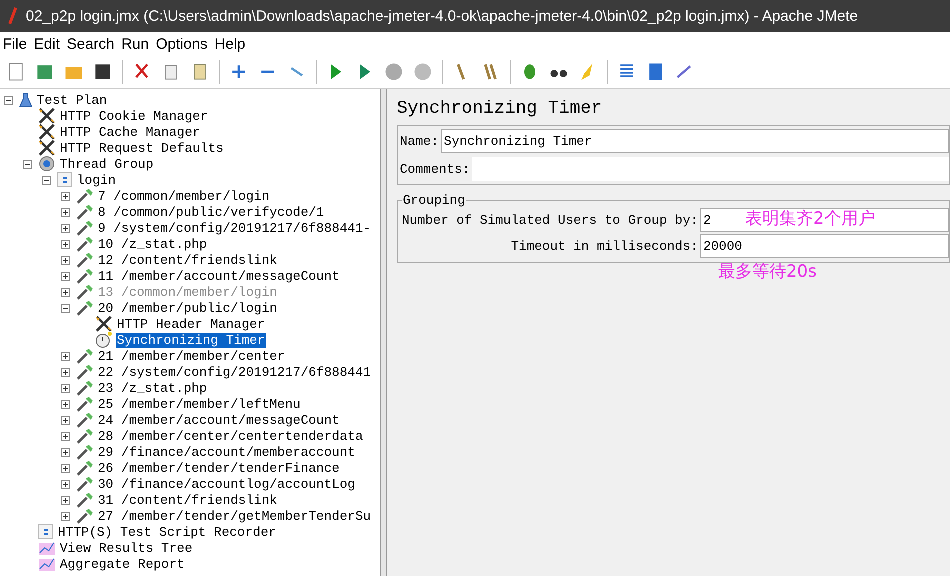 This screenshot has width=950, height=576. What do you see at coordinates (130, 132) in the screenshot?
I see `tree-item: HTTP Cache Manager` at bounding box center [130, 132].